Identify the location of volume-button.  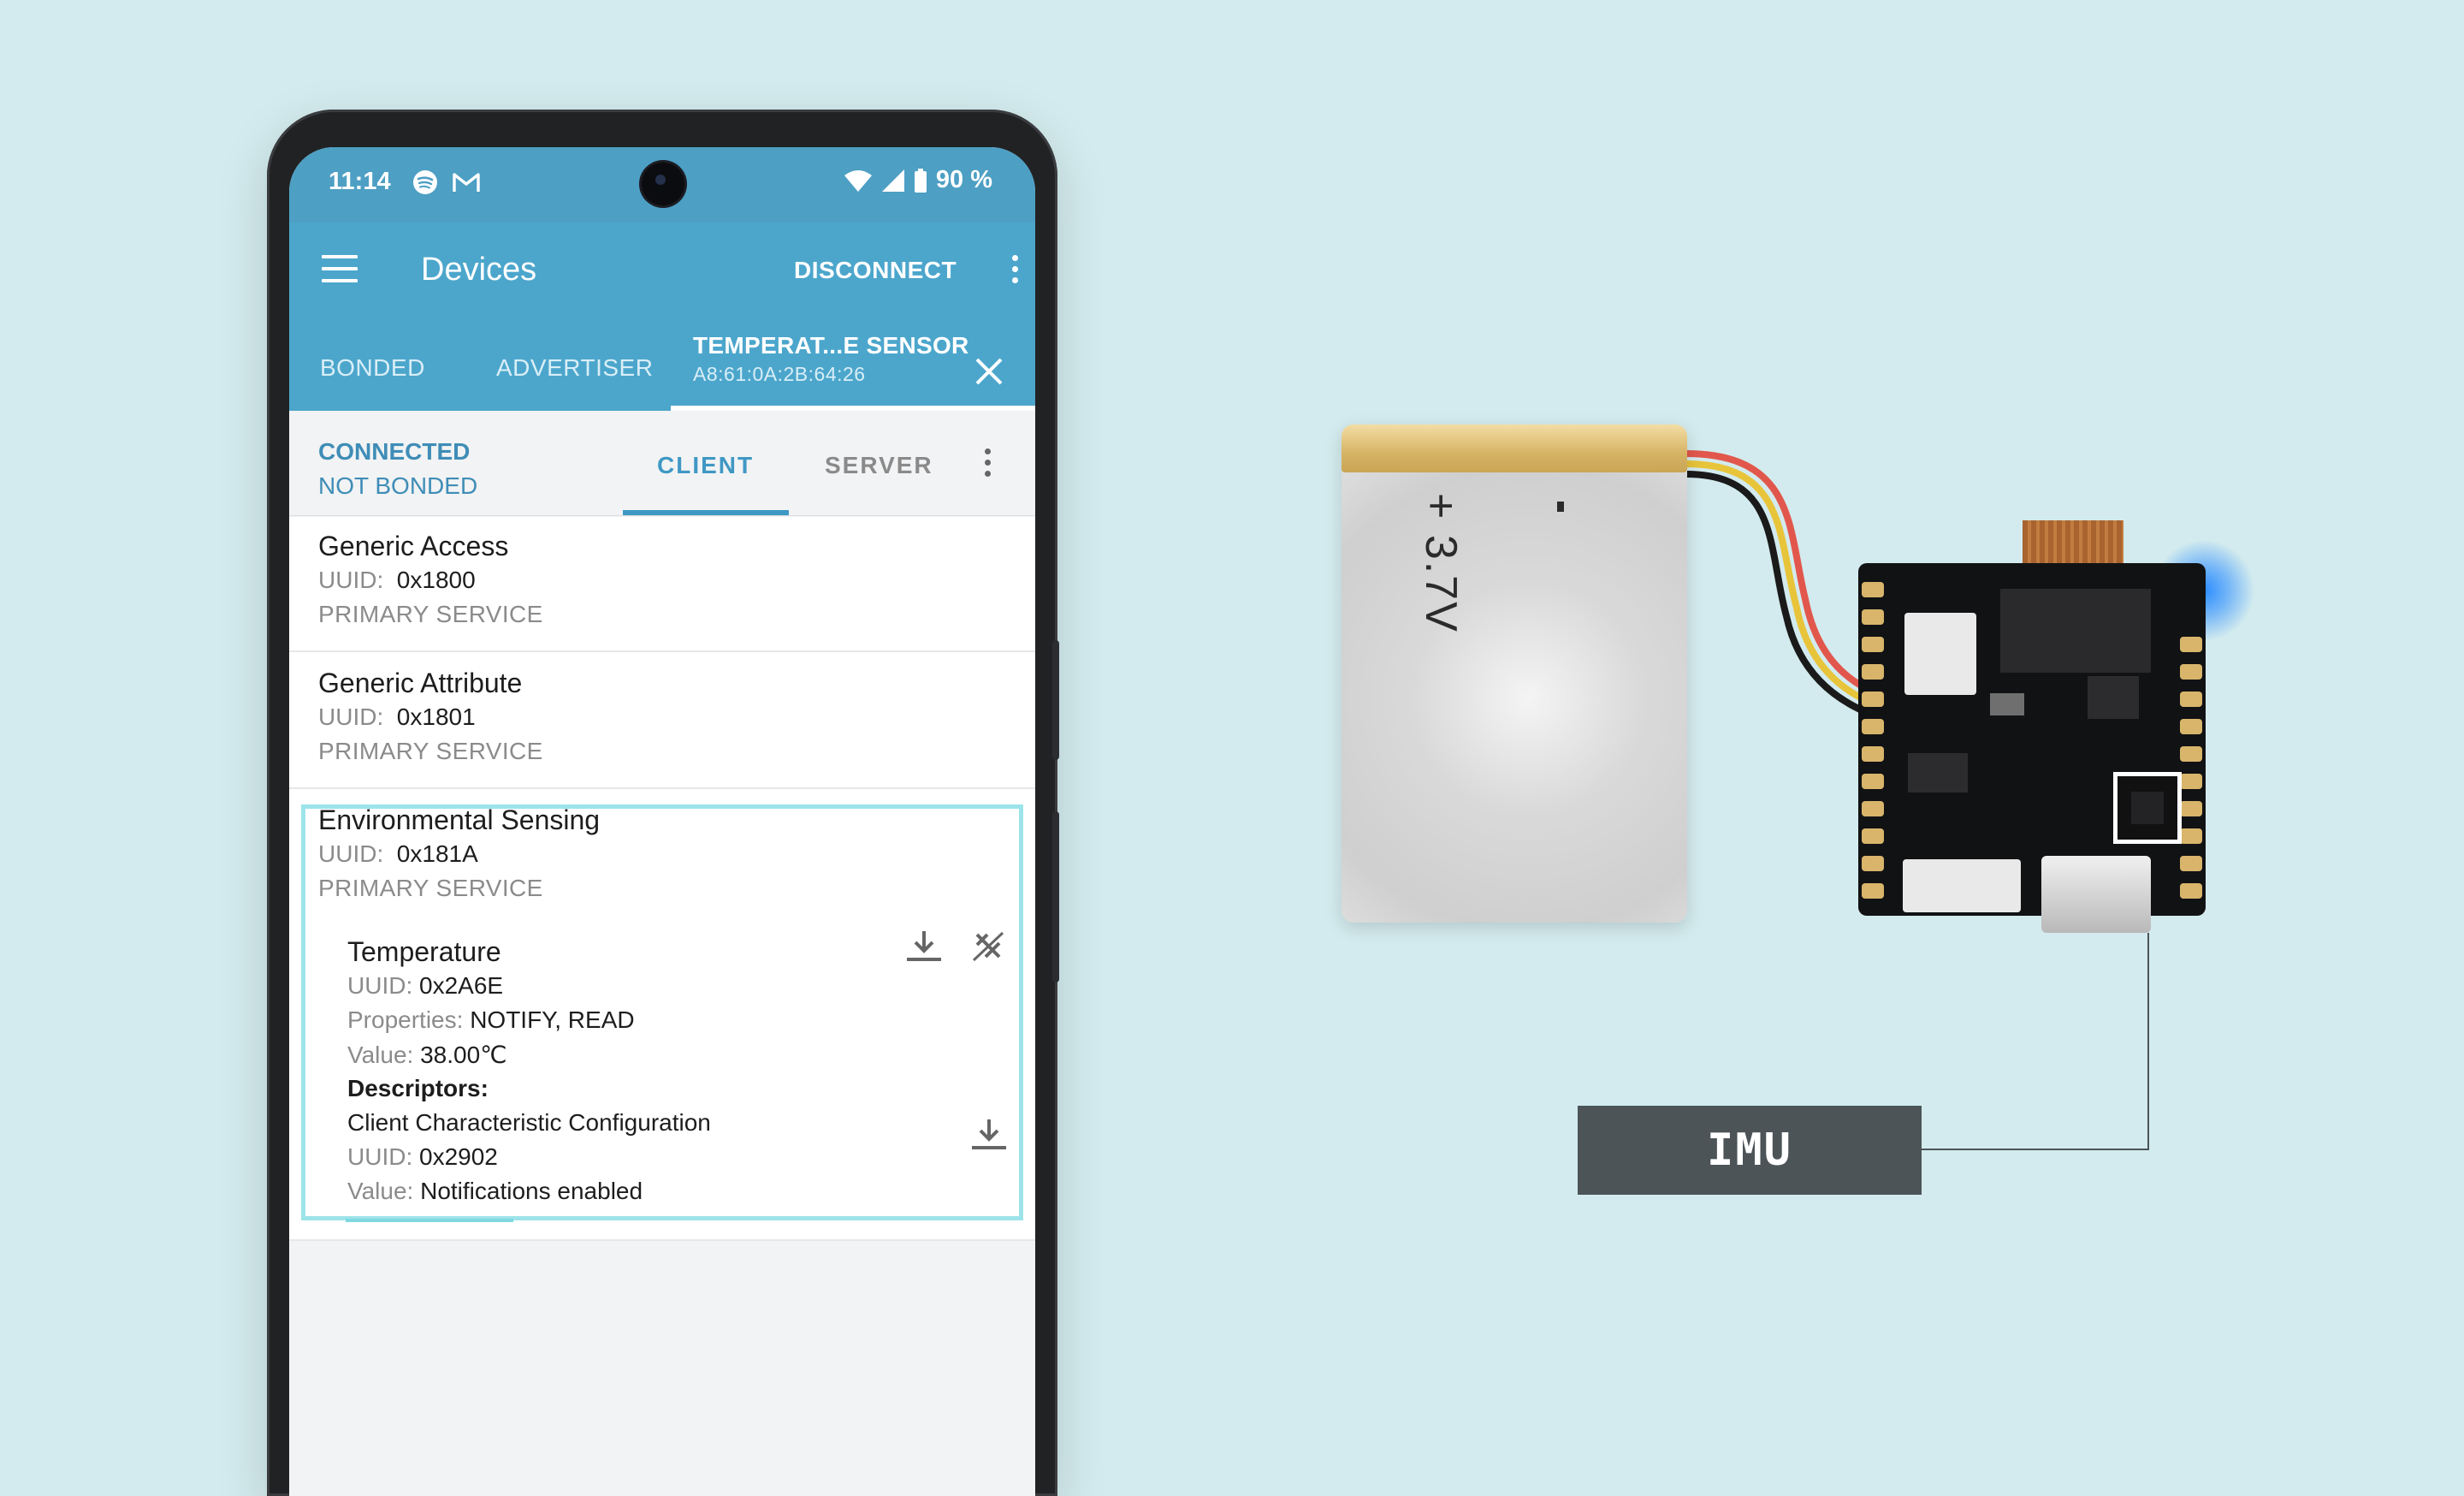
(1055, 896).